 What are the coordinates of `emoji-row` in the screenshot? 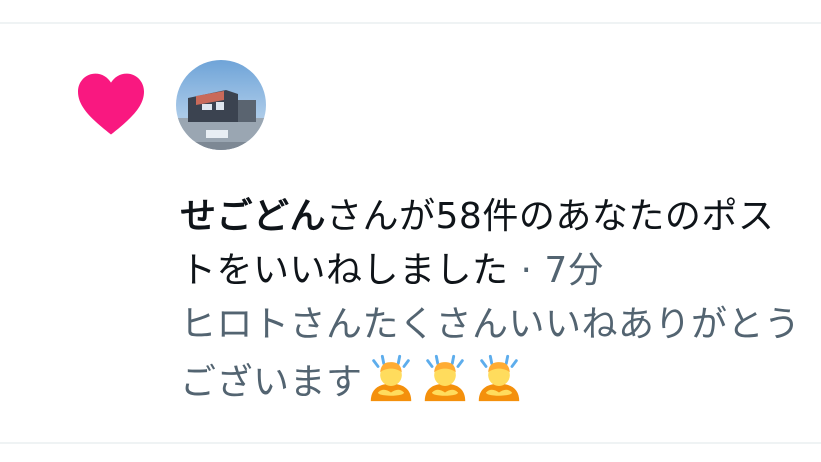 It's located at (444, 378).